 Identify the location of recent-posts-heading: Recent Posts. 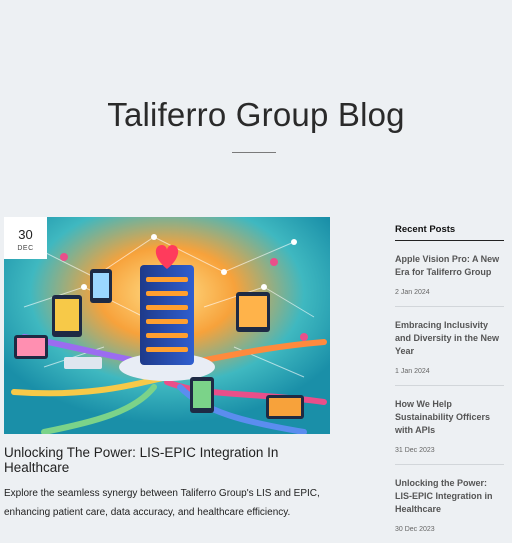
(449, 232).